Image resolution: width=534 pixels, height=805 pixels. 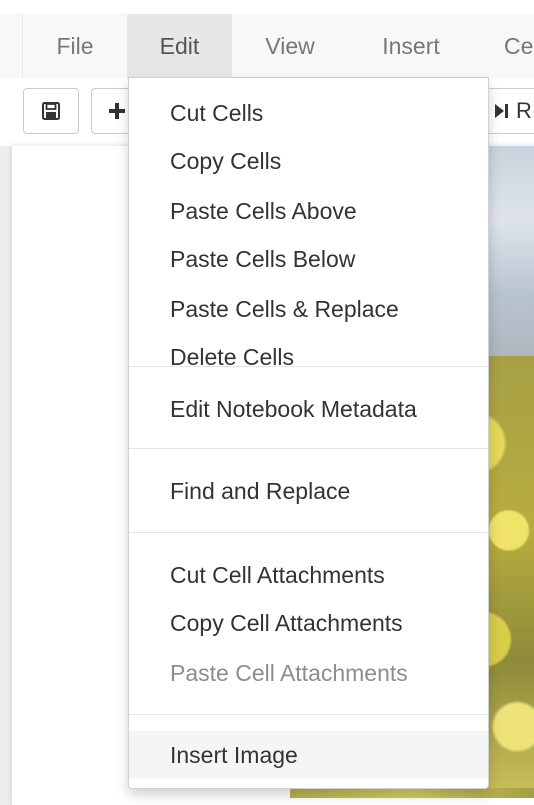 What do you see at coordinates (308, 113) in the screenshot?
I see `menu-item-cut-cells: Cut Cells` at bounding box center [308, 113].